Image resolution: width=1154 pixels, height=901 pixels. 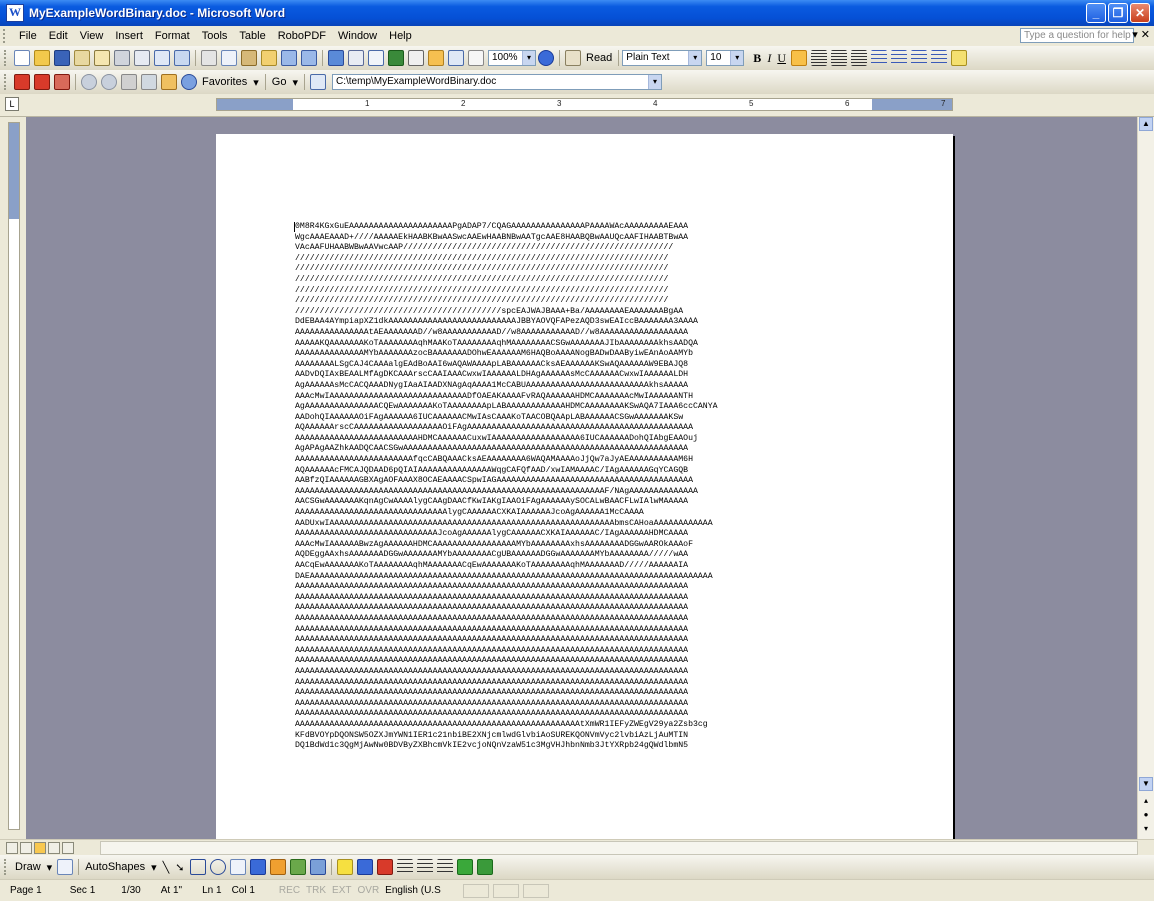 I want to click on numbering-icon, so click(x=878, y=58).